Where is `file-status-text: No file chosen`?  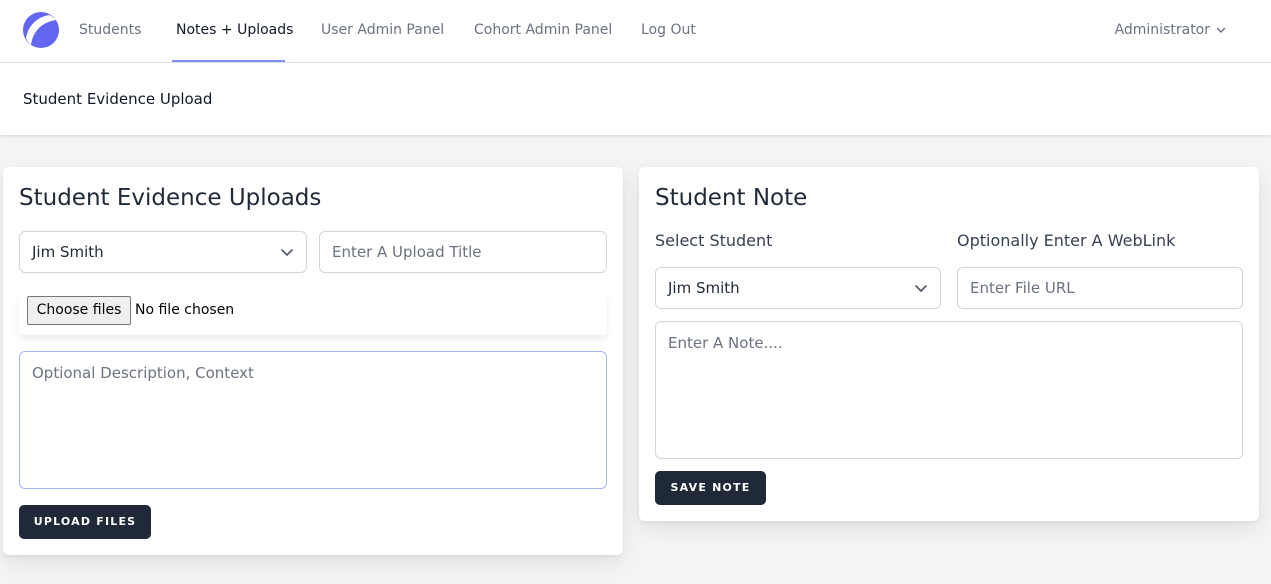
file-status-text: No file chosen is located at coordinates (185, 310).